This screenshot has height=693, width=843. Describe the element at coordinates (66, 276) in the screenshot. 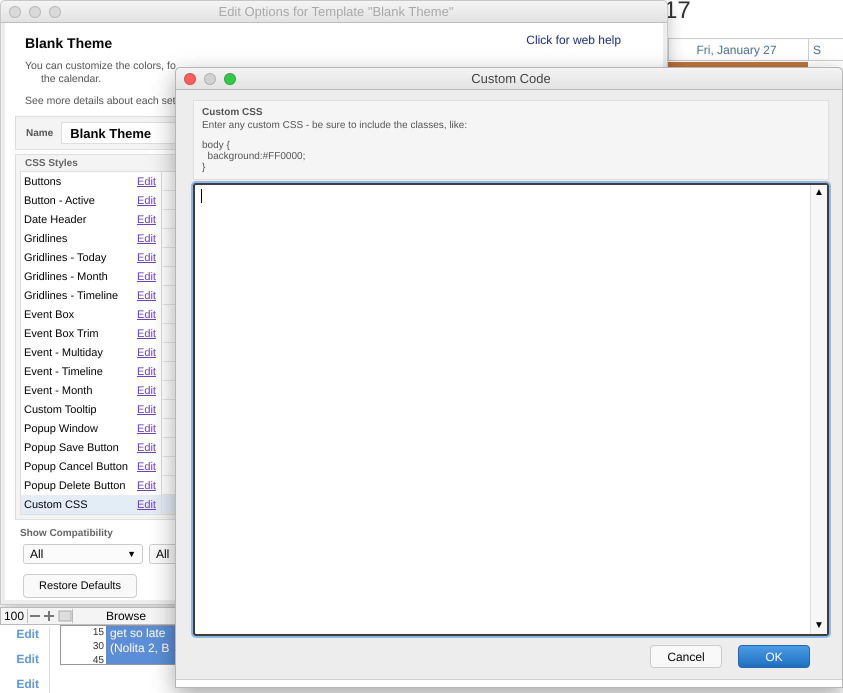

I see `style-name: Gridlines - Month` at that location.